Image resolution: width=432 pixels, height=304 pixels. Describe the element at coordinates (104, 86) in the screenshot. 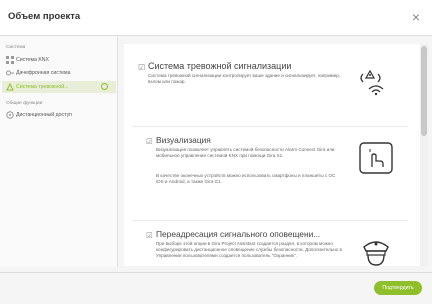

I see `status-ok-icon` at that location.